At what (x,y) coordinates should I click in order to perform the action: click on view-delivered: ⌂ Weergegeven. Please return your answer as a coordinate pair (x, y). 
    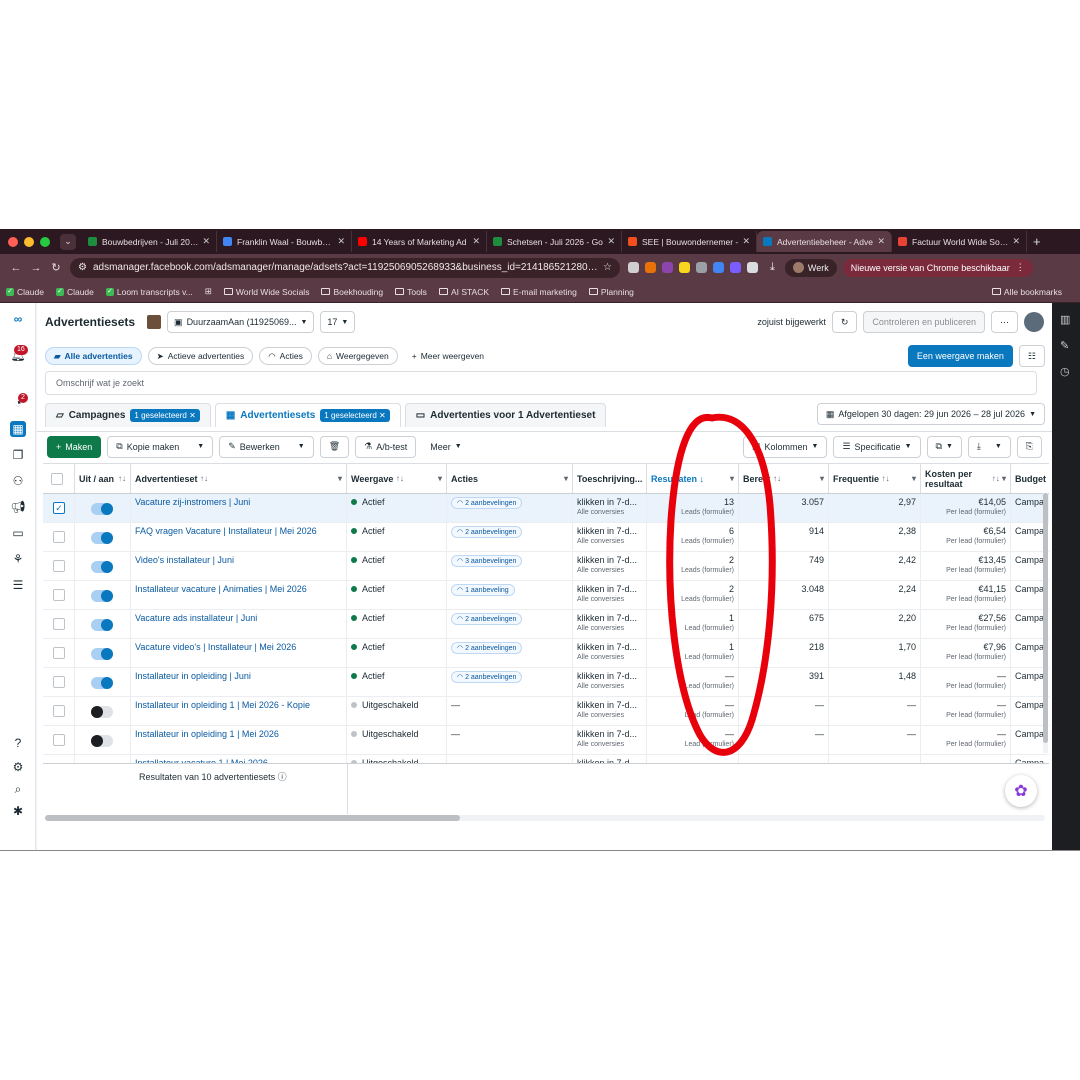
    Looking at the image, I should click on (357, 356).